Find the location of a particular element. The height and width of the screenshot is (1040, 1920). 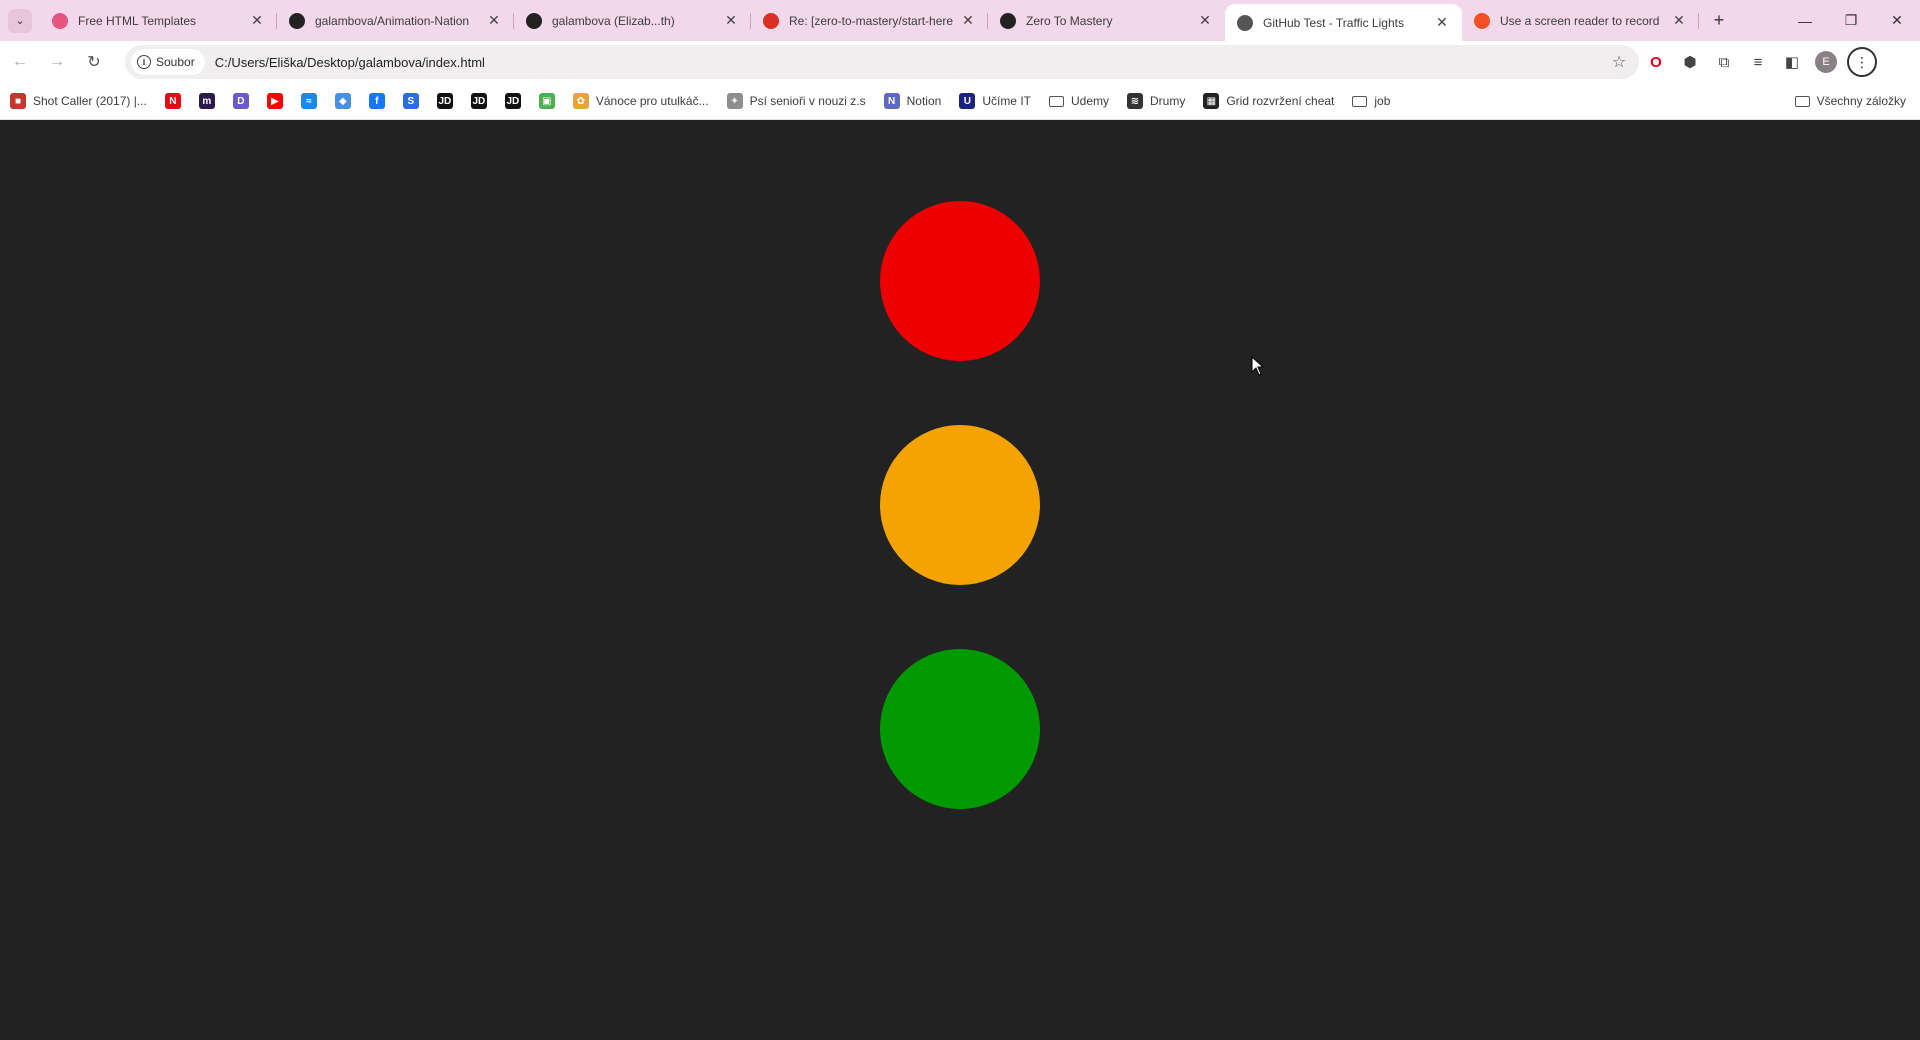

tab: Re: [zero-to-mastery/start-here ✕ is located at coordinates (869, 20).